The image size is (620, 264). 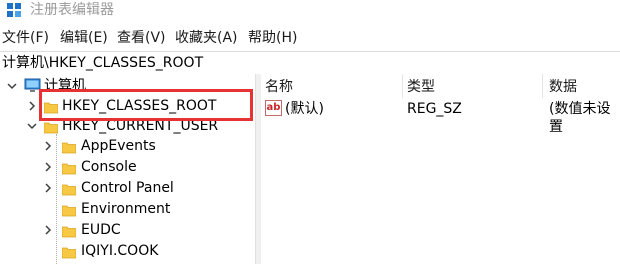 I want to click on tree-label-child: Control Panel, so click(x=127, y=188).